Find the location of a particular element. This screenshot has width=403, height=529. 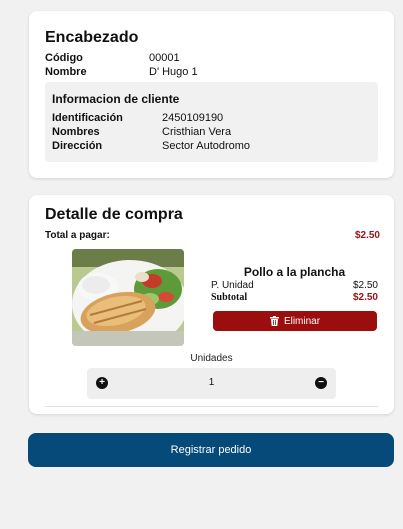

client-address-label: Dirección is located at coordinates (77, 146).